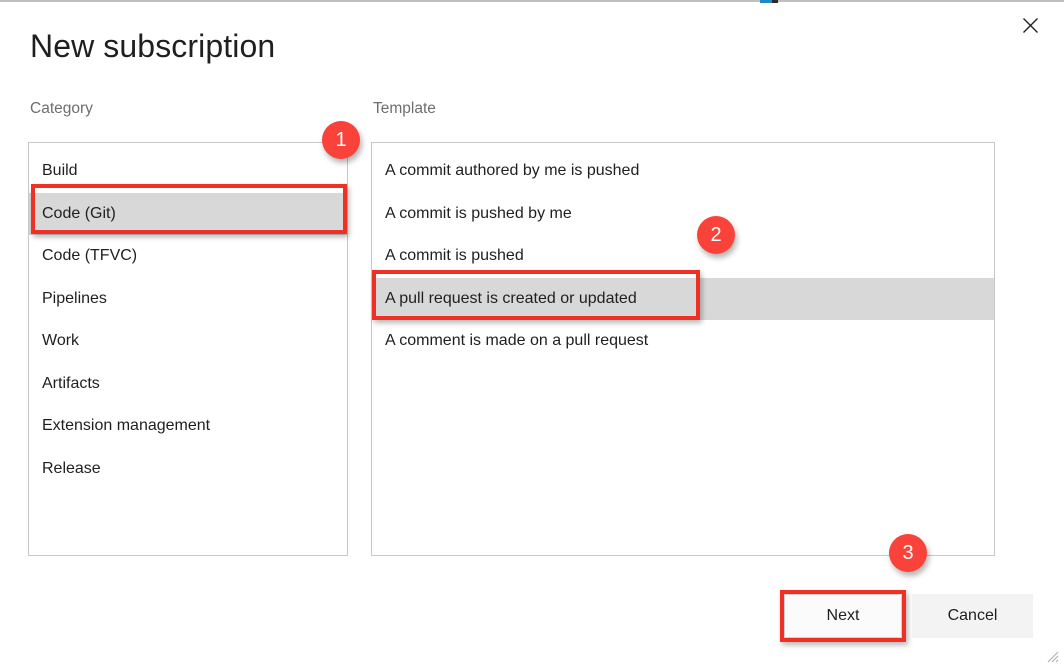 The height and width of the screenshot is (668, 1064). What do you see at coordinates (153, 46) in the screenshot?
I see `page-title: New subscription` at bounding box center [153, 46].